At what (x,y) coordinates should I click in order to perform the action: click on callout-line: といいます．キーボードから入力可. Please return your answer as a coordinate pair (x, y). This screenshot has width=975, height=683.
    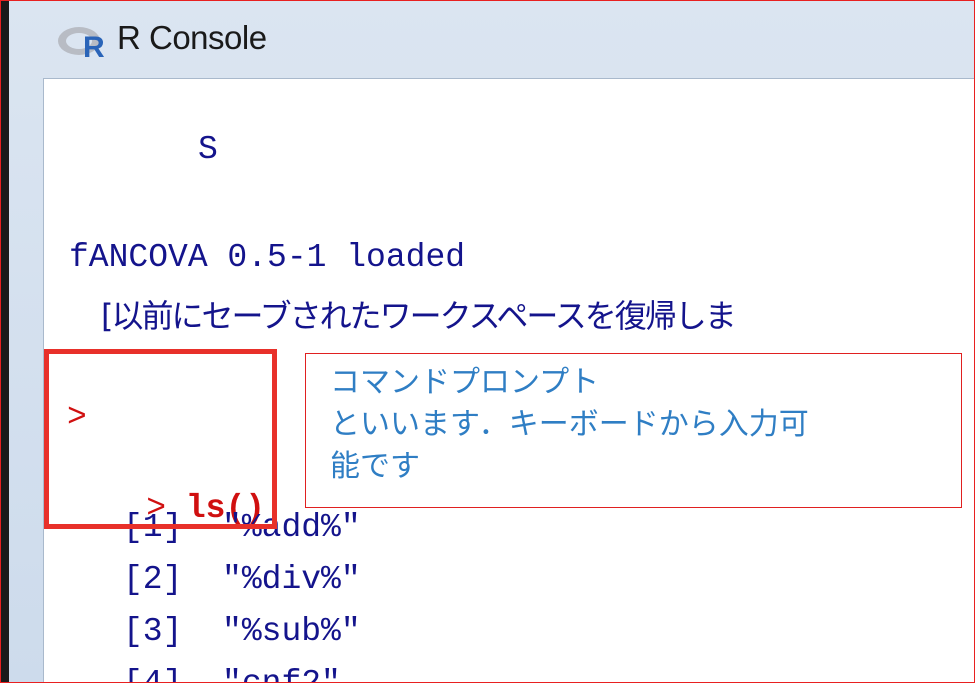
    Looking at the image, I should click on (569, 424).